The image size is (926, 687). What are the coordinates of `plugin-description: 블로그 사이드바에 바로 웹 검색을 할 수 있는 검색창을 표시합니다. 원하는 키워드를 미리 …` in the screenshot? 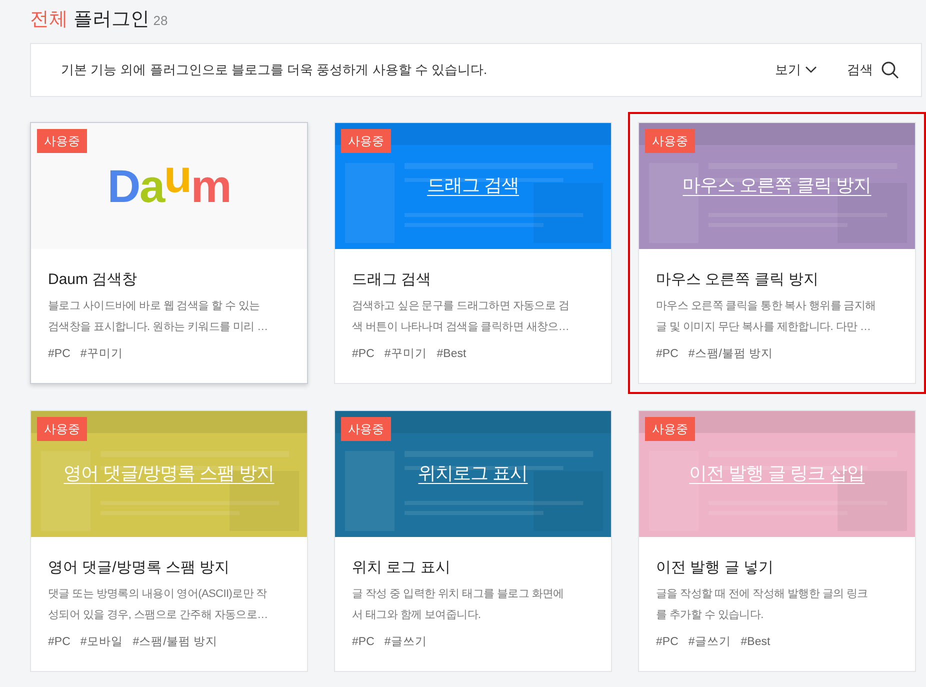 It's located at (158, 317).